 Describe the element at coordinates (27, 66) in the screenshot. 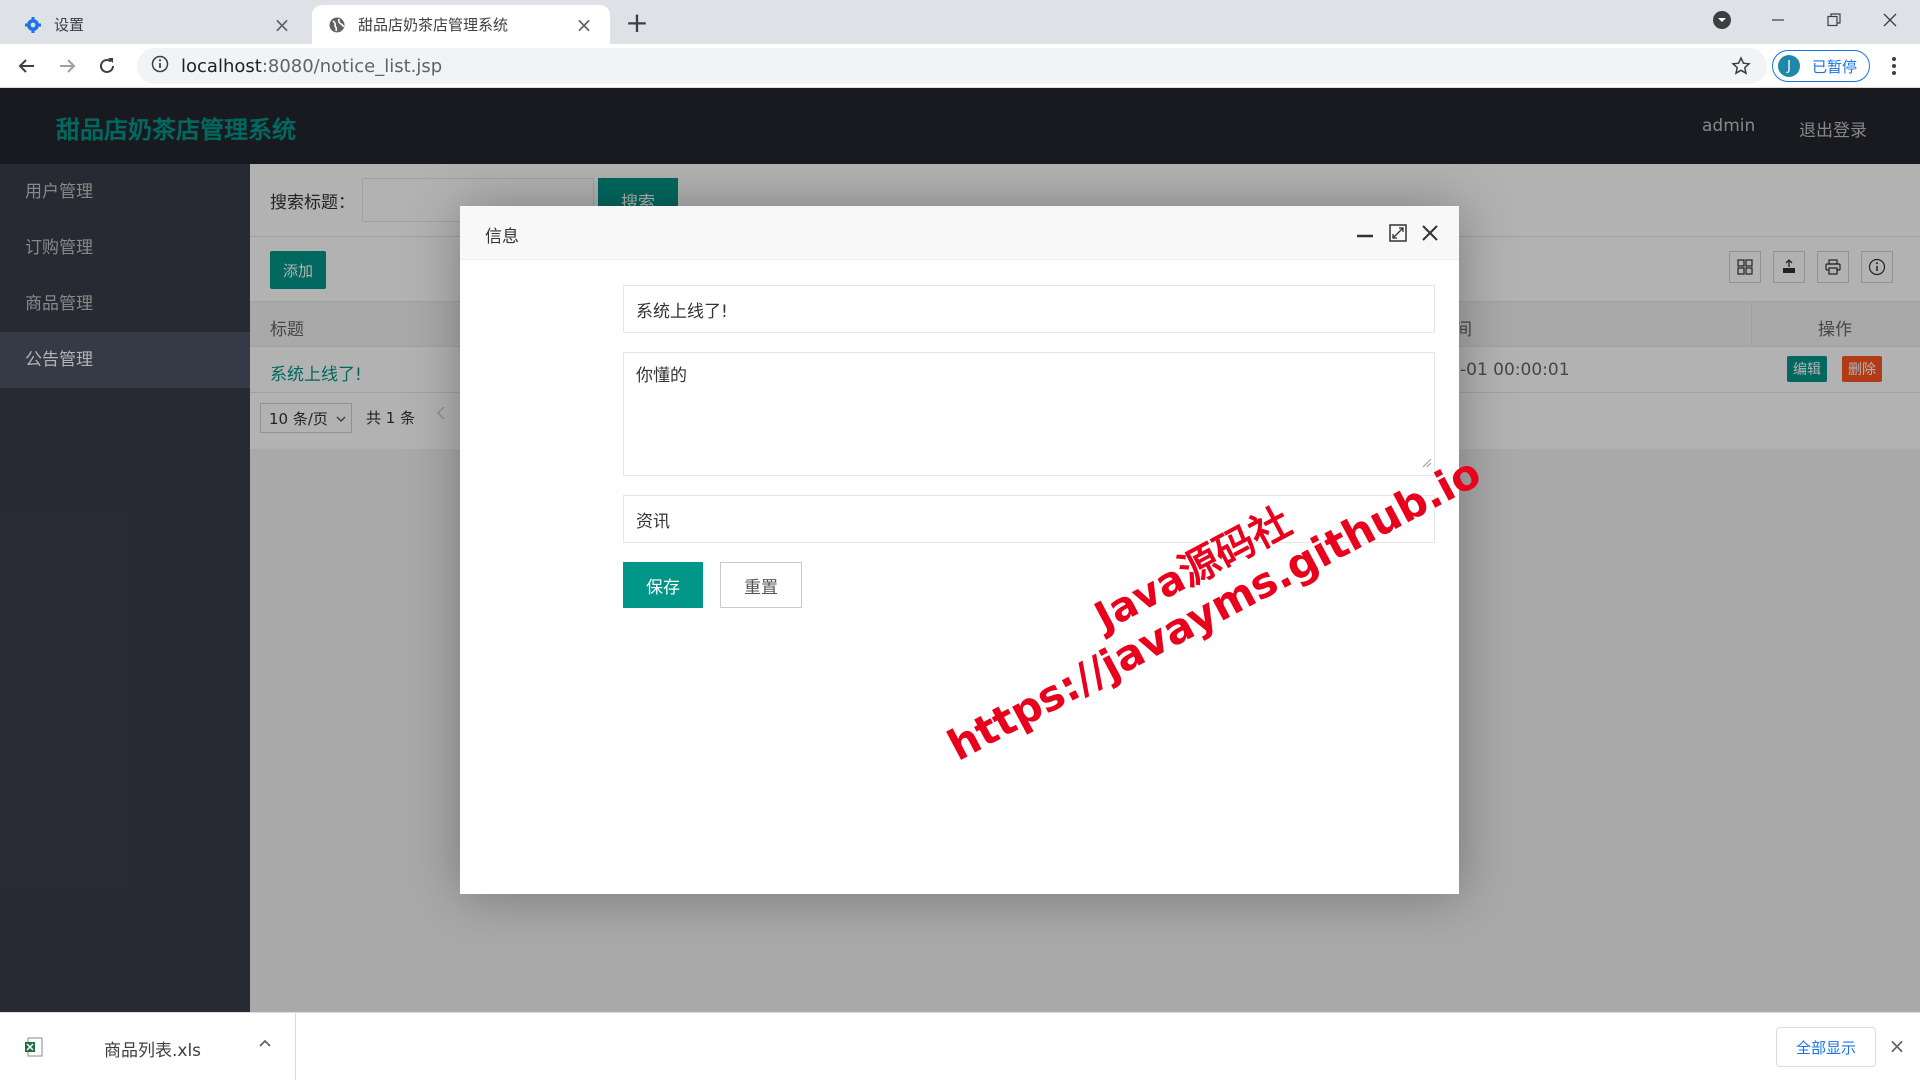

I see `back-icon` at that location.